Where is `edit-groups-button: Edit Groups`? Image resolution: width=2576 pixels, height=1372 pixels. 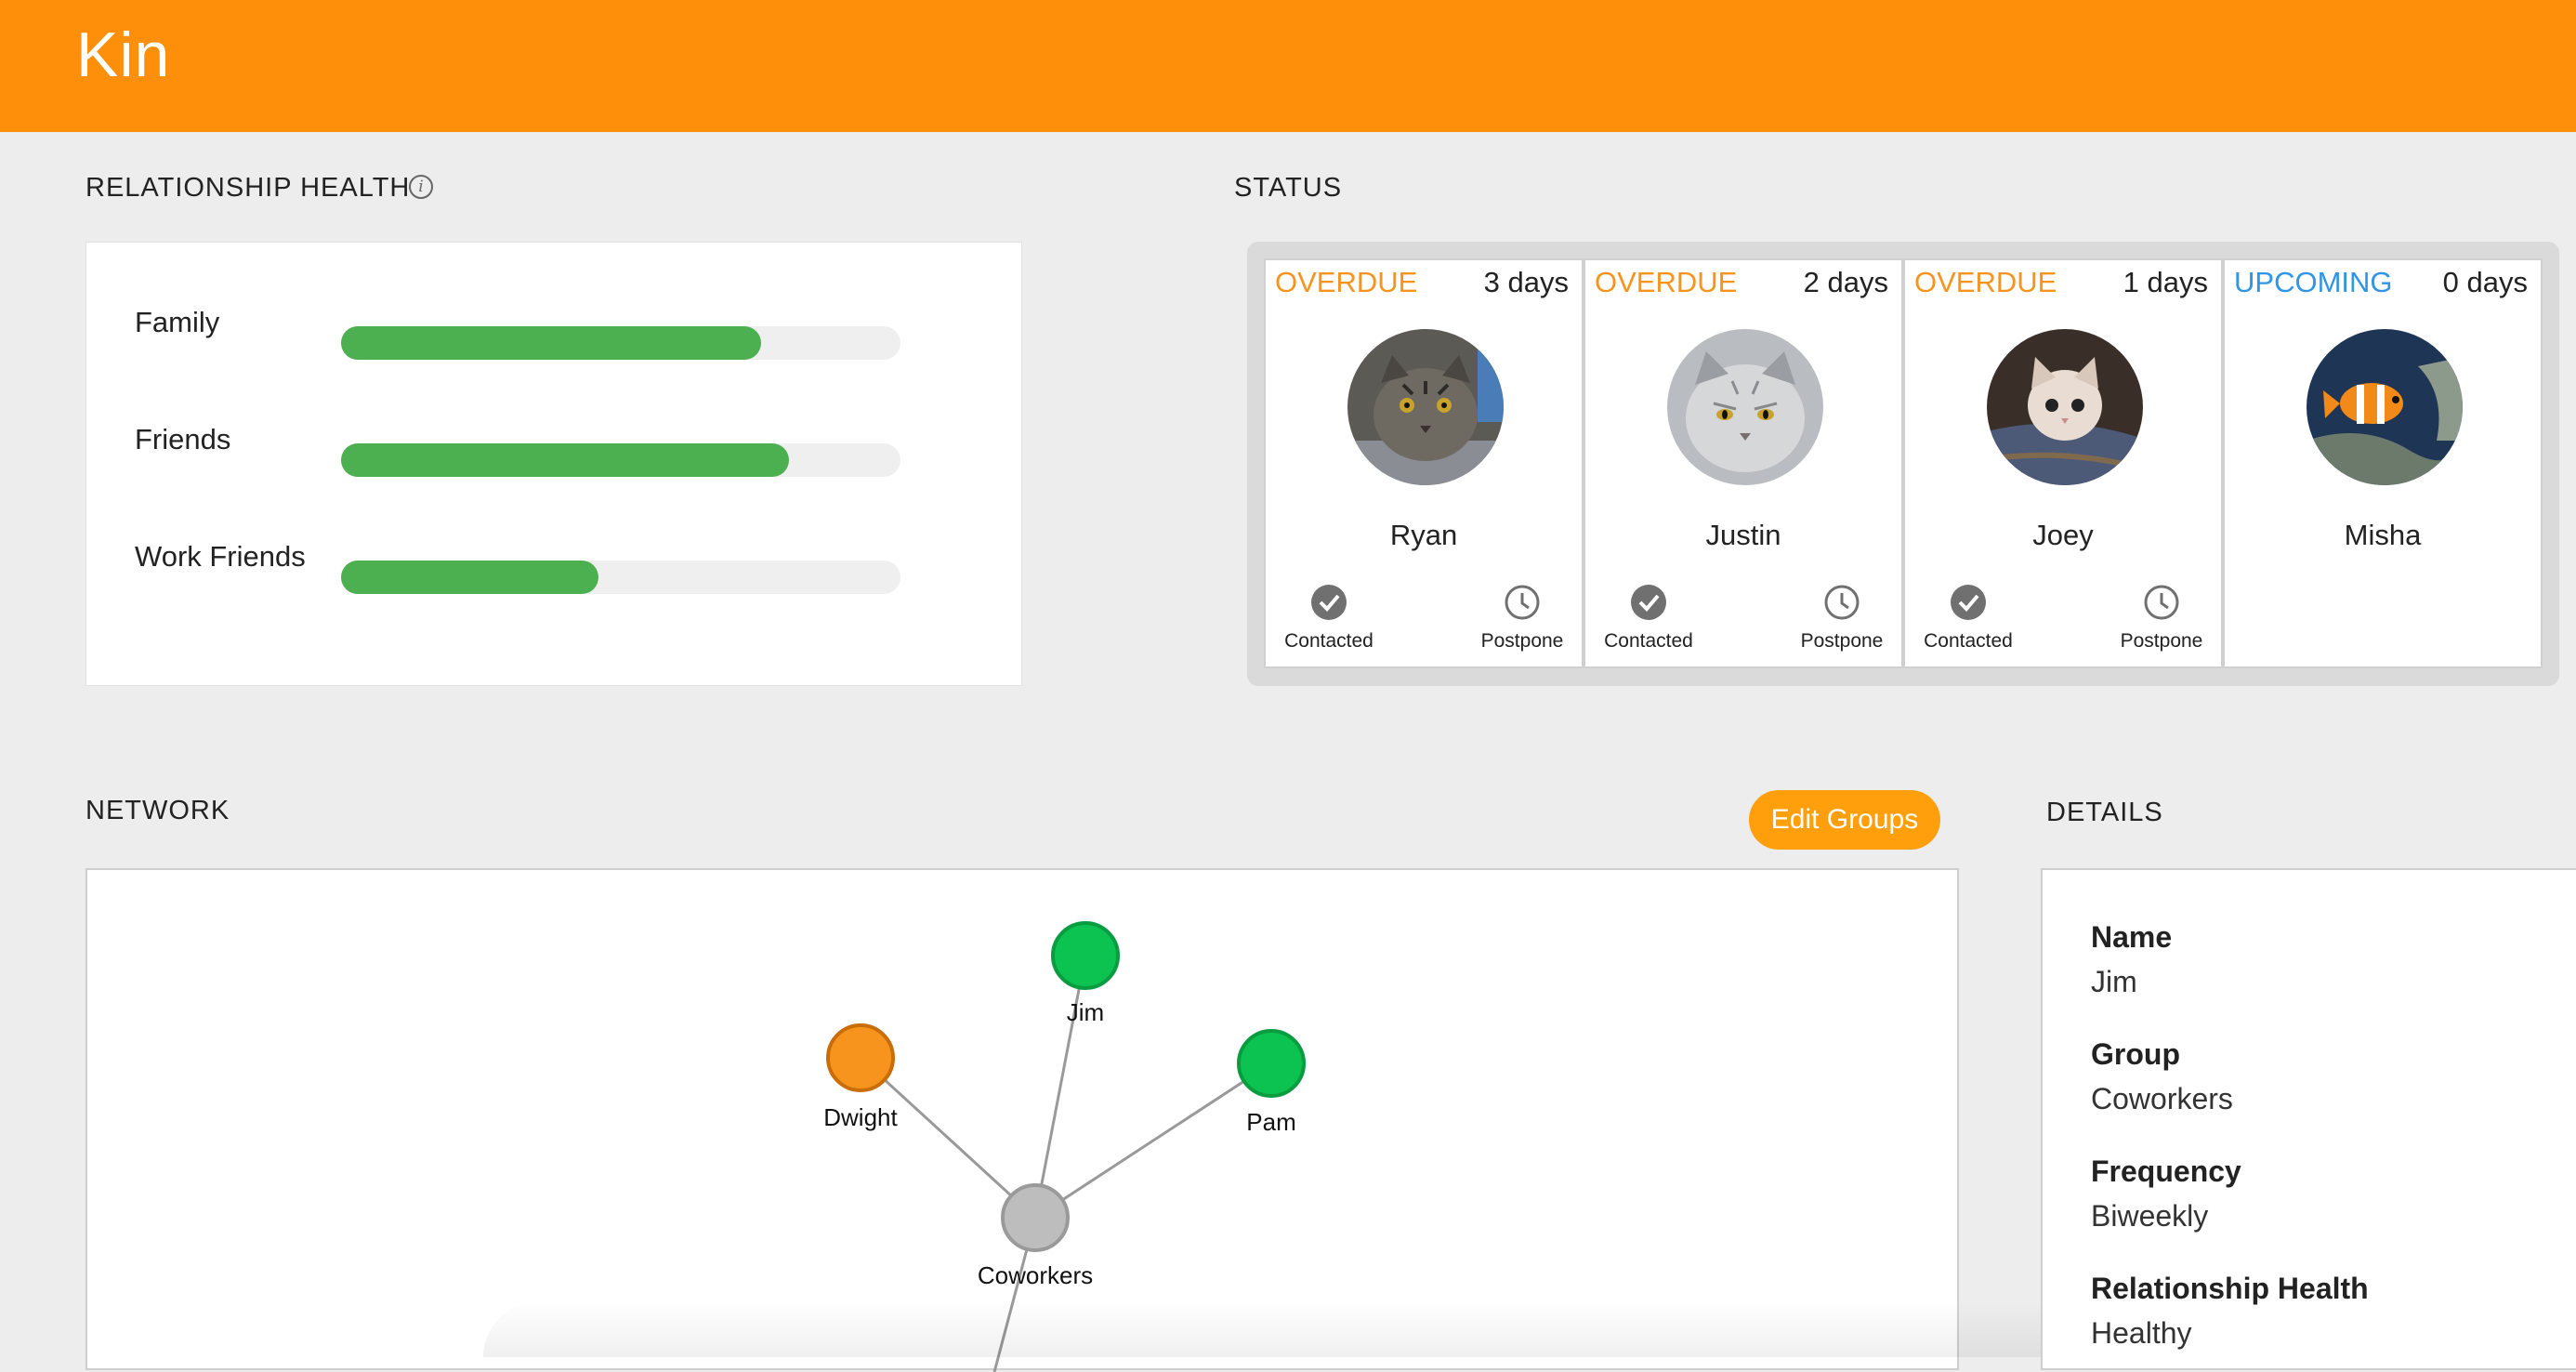 edit-groups-button: Edit Groups is located at coordinates (1844, 820).